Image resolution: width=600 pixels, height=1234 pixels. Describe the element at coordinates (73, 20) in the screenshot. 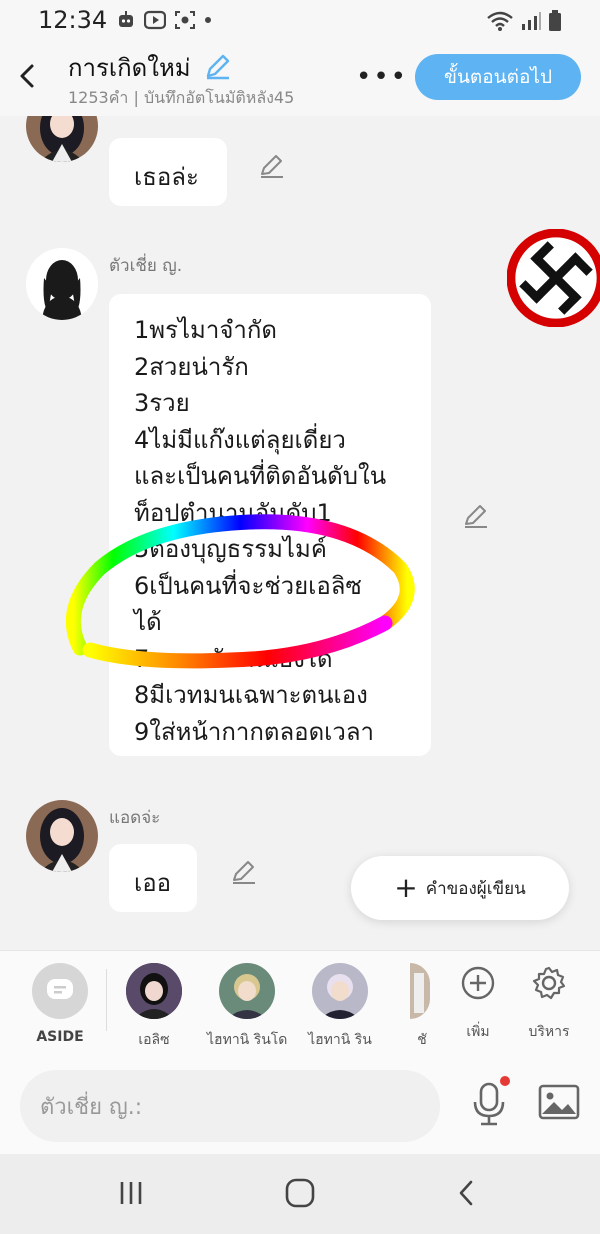

I see `status-time: 12:34` at that location.